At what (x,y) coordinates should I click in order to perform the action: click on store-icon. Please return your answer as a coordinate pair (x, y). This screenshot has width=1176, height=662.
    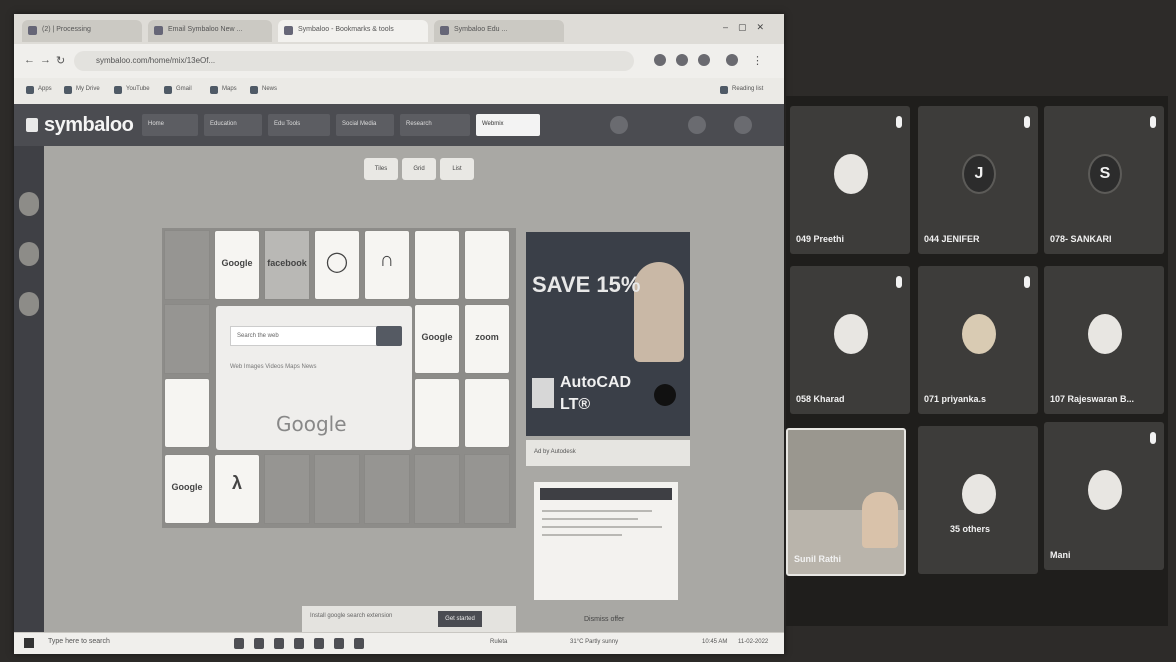
    Looking at the image, I should click on (299, 643).